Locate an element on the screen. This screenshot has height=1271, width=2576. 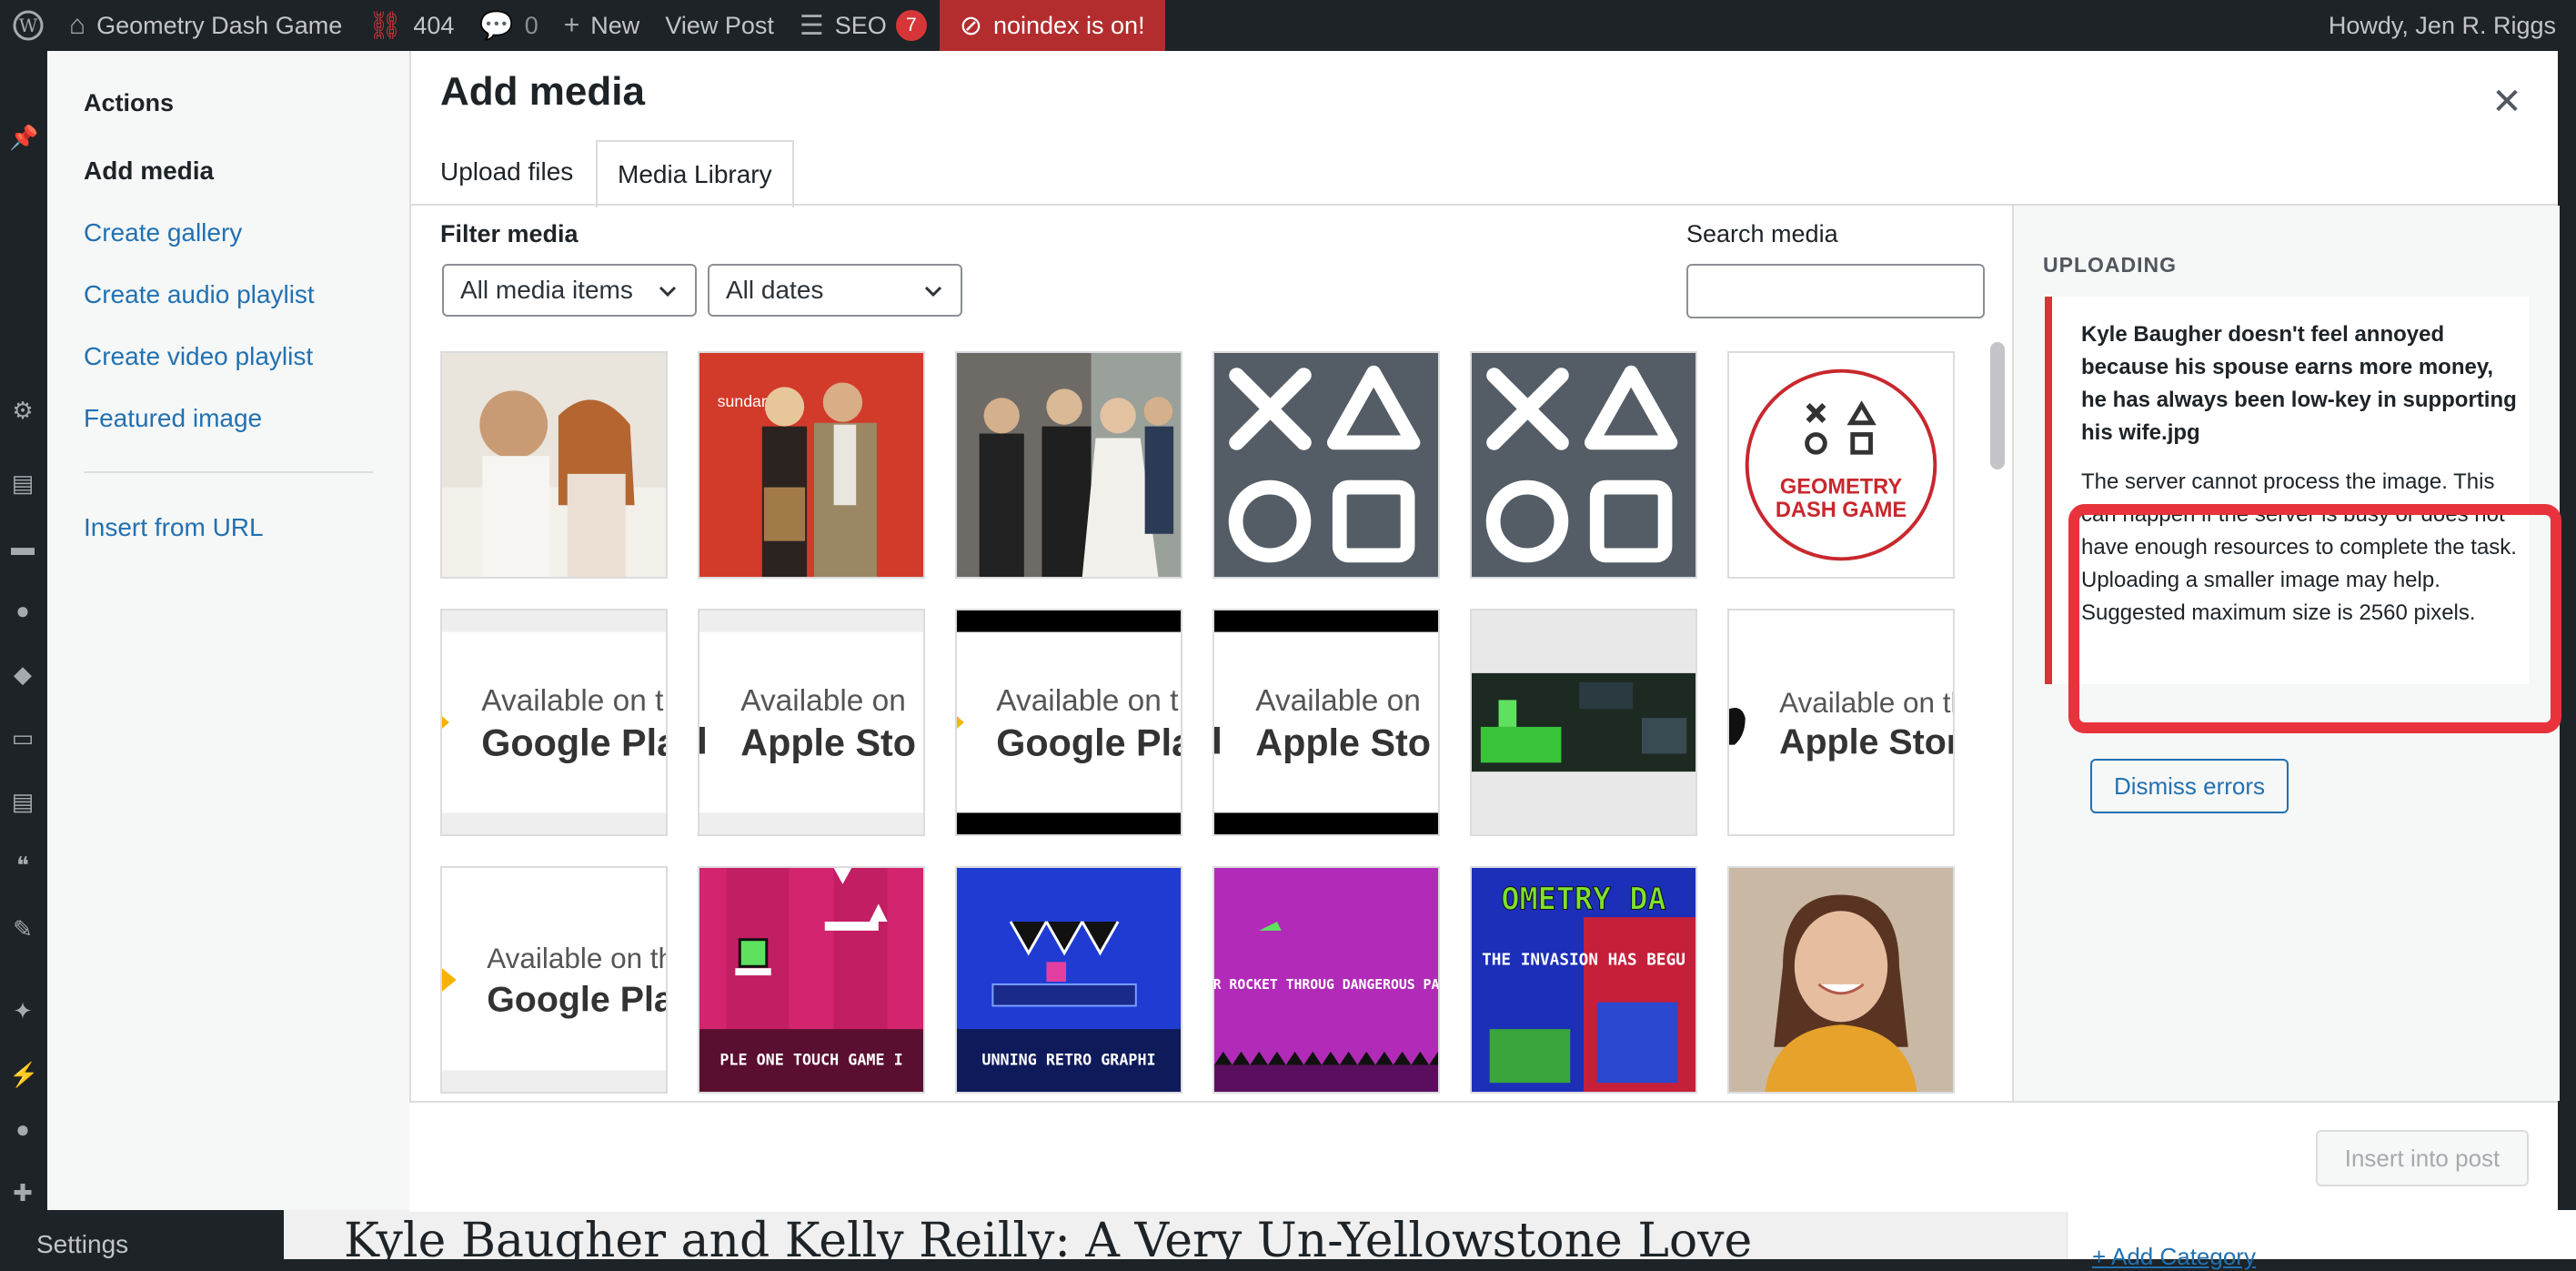
quote-icon: ❝ is located at coordinates (22, 865).